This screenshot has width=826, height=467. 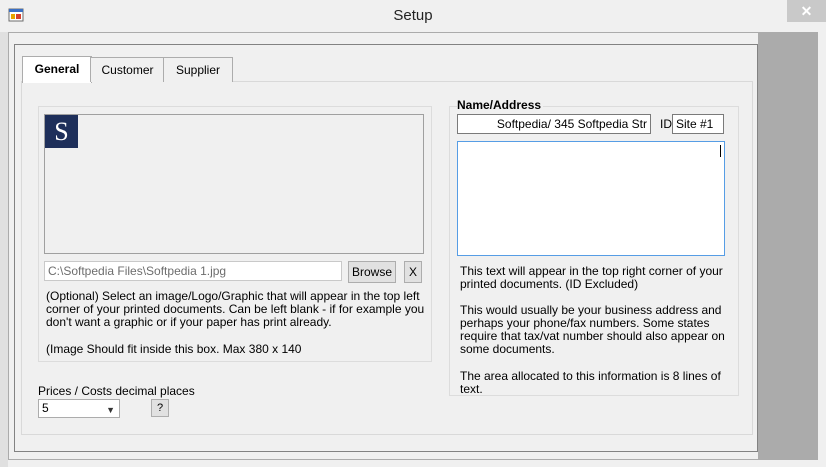 What do you see at coordinates (387, 69) in the screenshot?
I see `tab-strip: General Customer Supplier` at bounding box center [387, 69].